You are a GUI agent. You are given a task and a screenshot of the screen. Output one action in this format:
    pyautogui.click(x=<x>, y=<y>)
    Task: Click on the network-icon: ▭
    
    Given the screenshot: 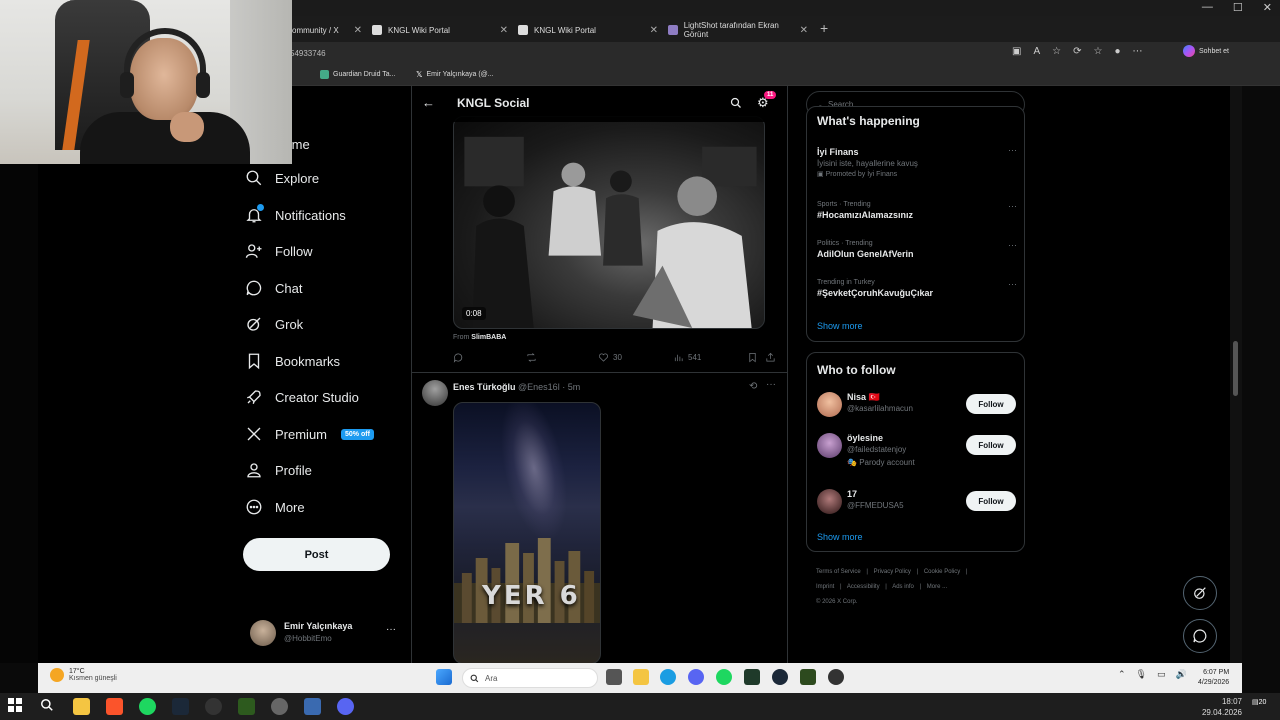 What is the action you would take?
    pyautogui.click(x=1161, y=674)
    